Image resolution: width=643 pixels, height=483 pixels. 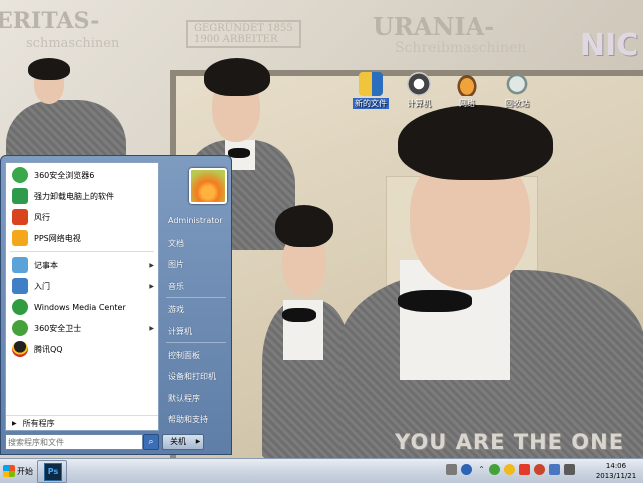 I want to click on qq-tray-icon, so click(x=524, y=469).